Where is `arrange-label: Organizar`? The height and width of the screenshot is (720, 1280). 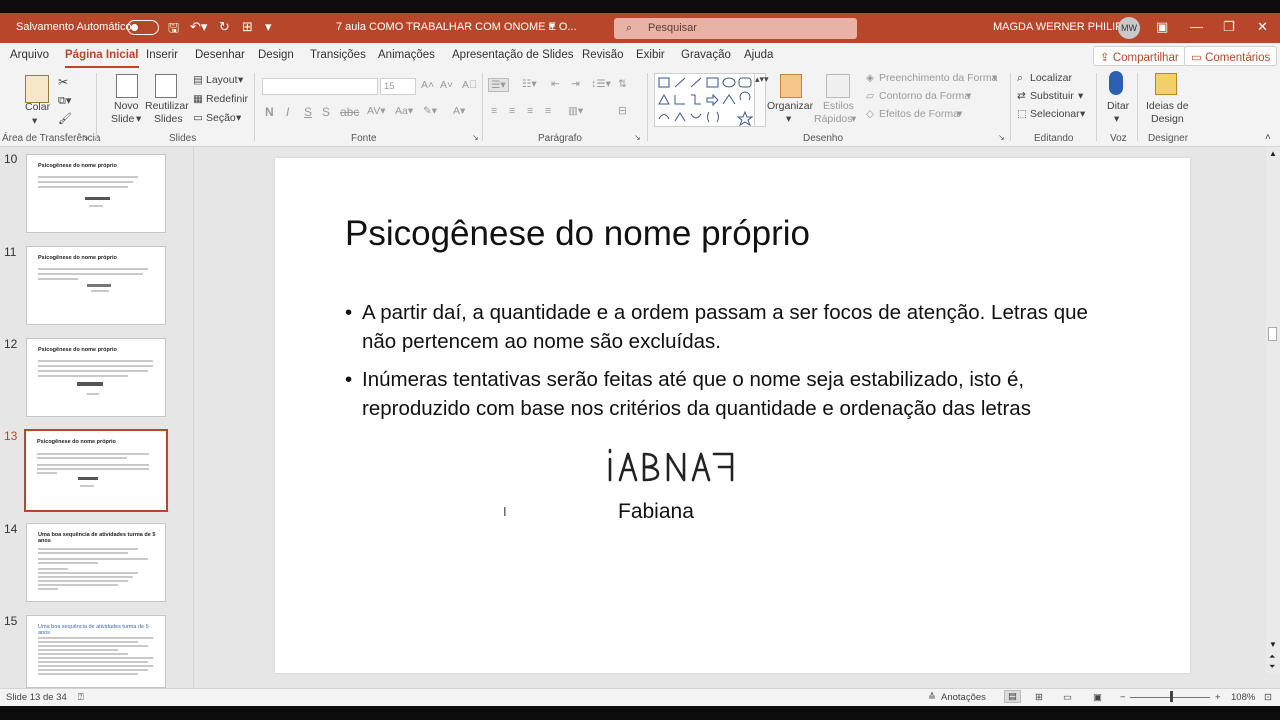
arrange-label: Organizar is located at coordinates (790, 106).